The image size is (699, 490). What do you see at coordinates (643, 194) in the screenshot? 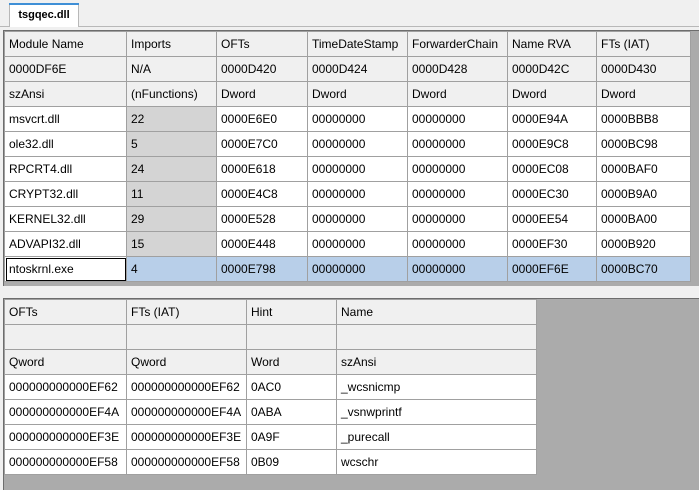
I see `fts-cell: 0000B9A0` at bounding box center [643, 194].